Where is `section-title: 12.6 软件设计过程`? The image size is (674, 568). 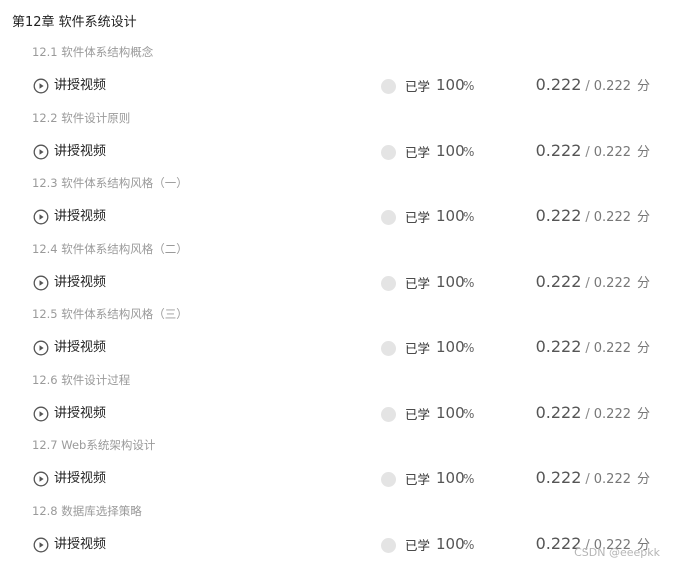
section-title: 12.6 软件设计过程 is located at coordinates (81, 380).